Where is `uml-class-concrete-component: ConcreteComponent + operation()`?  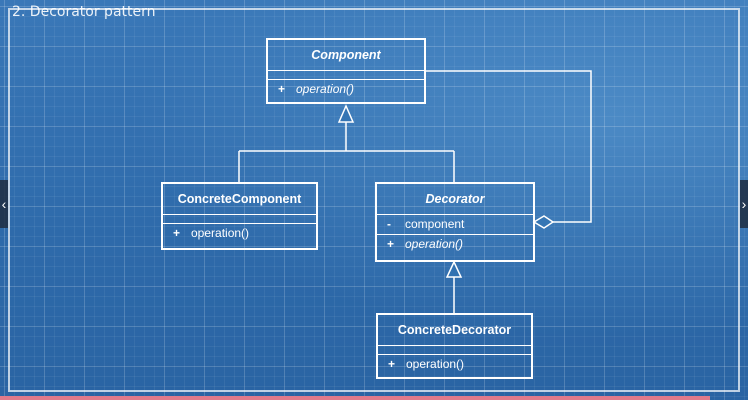
uml-class-concrete-component: ConcreteComponent + operation() is located at coordinates (239, 216).